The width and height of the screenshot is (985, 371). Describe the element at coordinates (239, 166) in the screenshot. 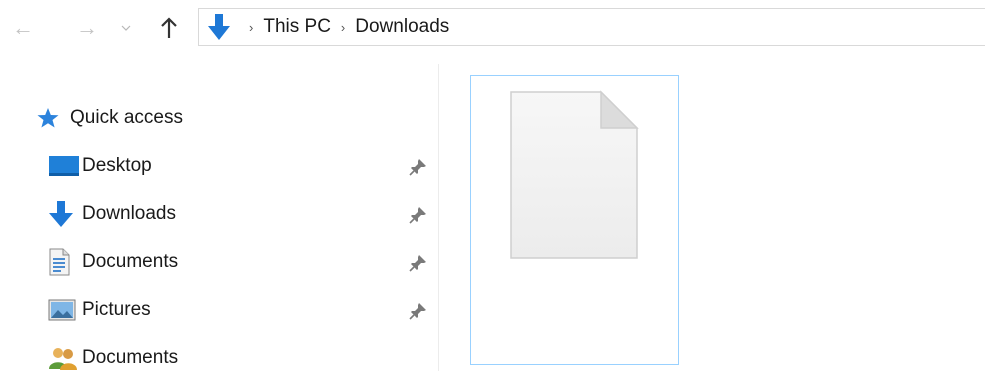

I see `sidebar-item-desktop: Desktop` at that location.